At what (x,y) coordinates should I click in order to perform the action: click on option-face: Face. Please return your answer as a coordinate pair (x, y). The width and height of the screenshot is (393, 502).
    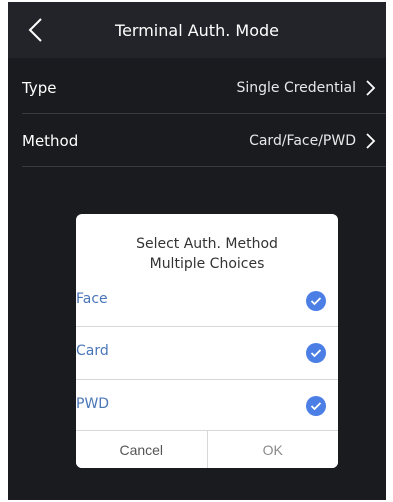
    Looking at the image, I should click on (207, 301).